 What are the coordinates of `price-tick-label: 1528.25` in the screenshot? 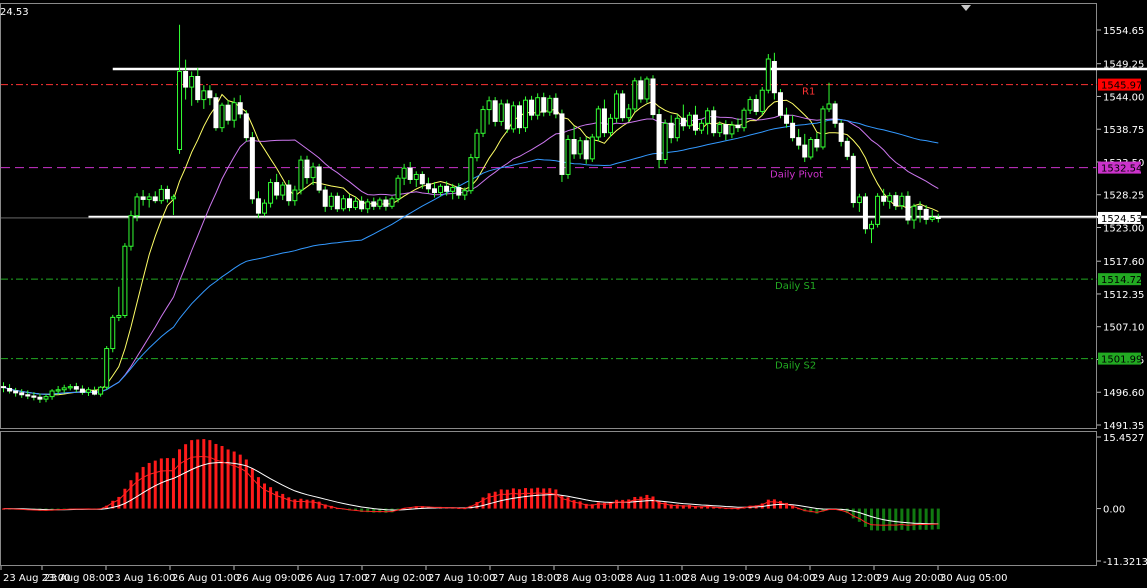 It's located at (1123, 196).